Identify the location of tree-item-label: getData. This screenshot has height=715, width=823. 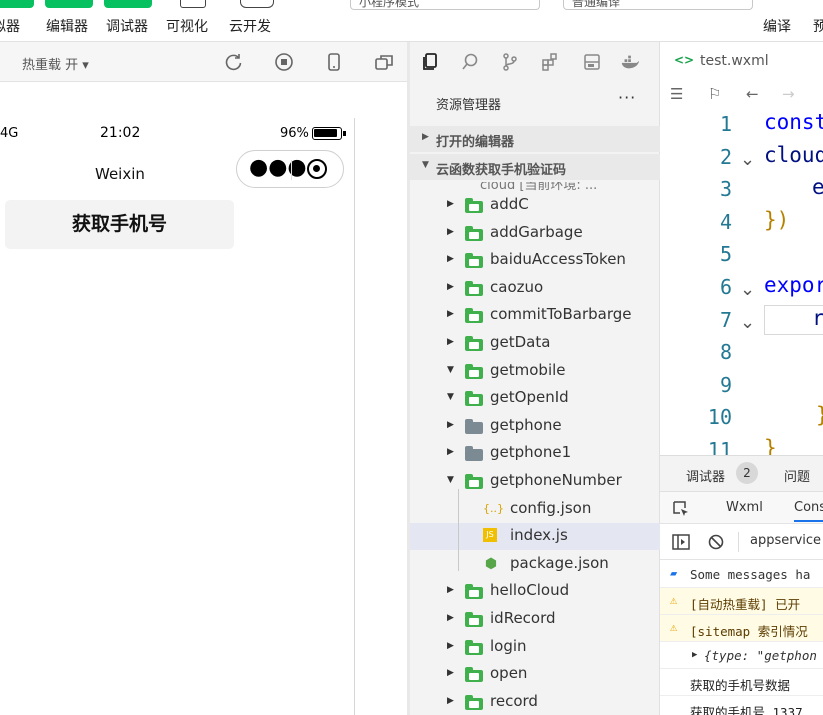
(520, 342).